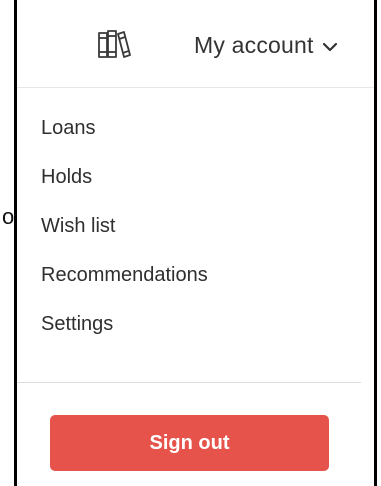 Image resolution: width=381 pixels, height=486 pixels. Describe the element at coordinates (124, 324) in the screenshot. I see `menu-item-settings: Settings` at that location.